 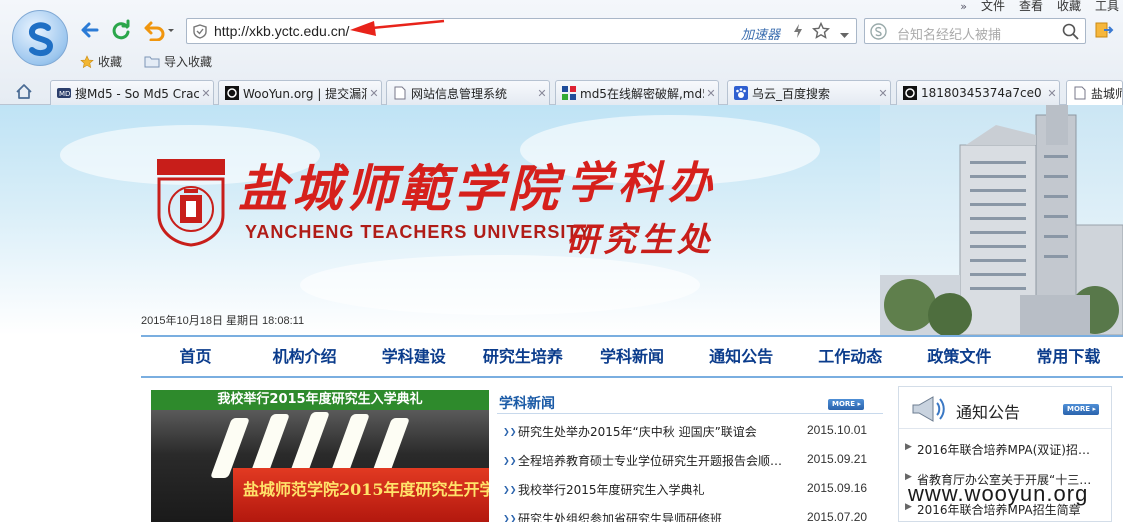 What do you see at coordinates (652, 516) in the screenshot?
I see `news-item-title: 研究生处组织参加省研究生导师研修班` at bounding box center [652, 516].